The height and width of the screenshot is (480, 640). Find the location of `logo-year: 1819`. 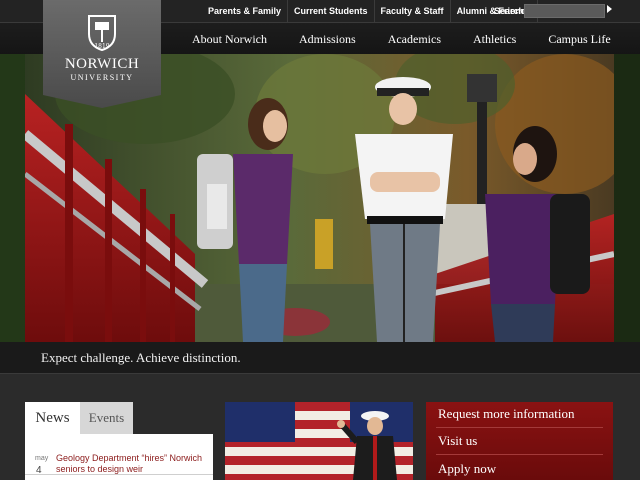

logo-year: 1819 is located at coordinates (101, 46).